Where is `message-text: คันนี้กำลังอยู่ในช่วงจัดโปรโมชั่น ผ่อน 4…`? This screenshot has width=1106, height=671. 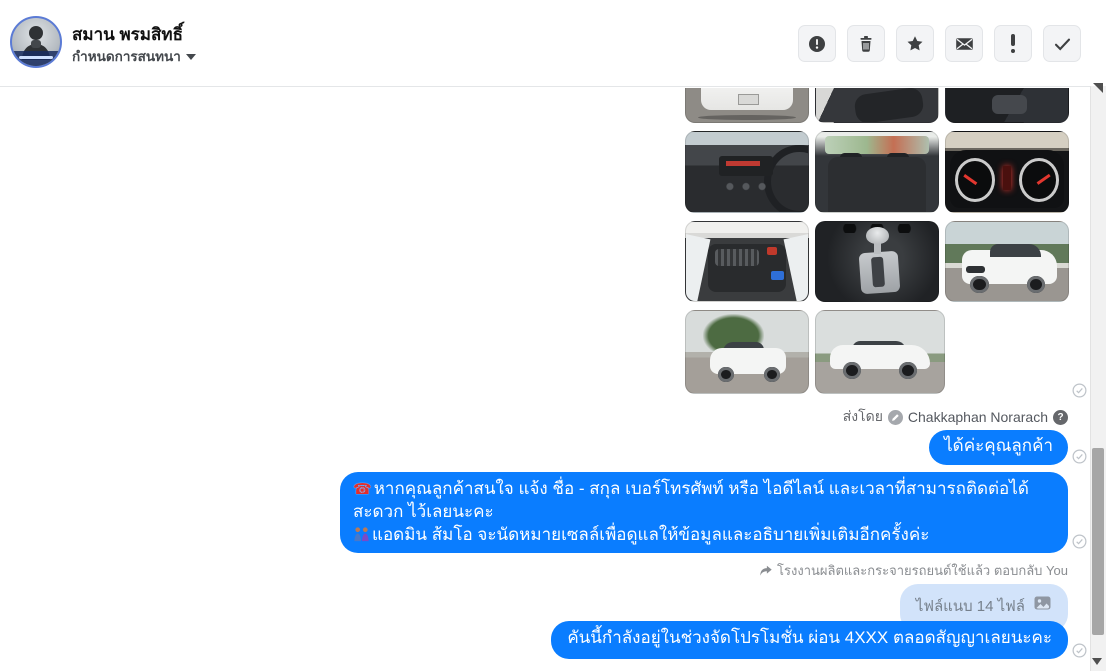
message-text: คันนี้กำลังอยู่ในช่วงจัดโปรโมชั่น ผ่อน 4… is located at coordinates (809, 637).